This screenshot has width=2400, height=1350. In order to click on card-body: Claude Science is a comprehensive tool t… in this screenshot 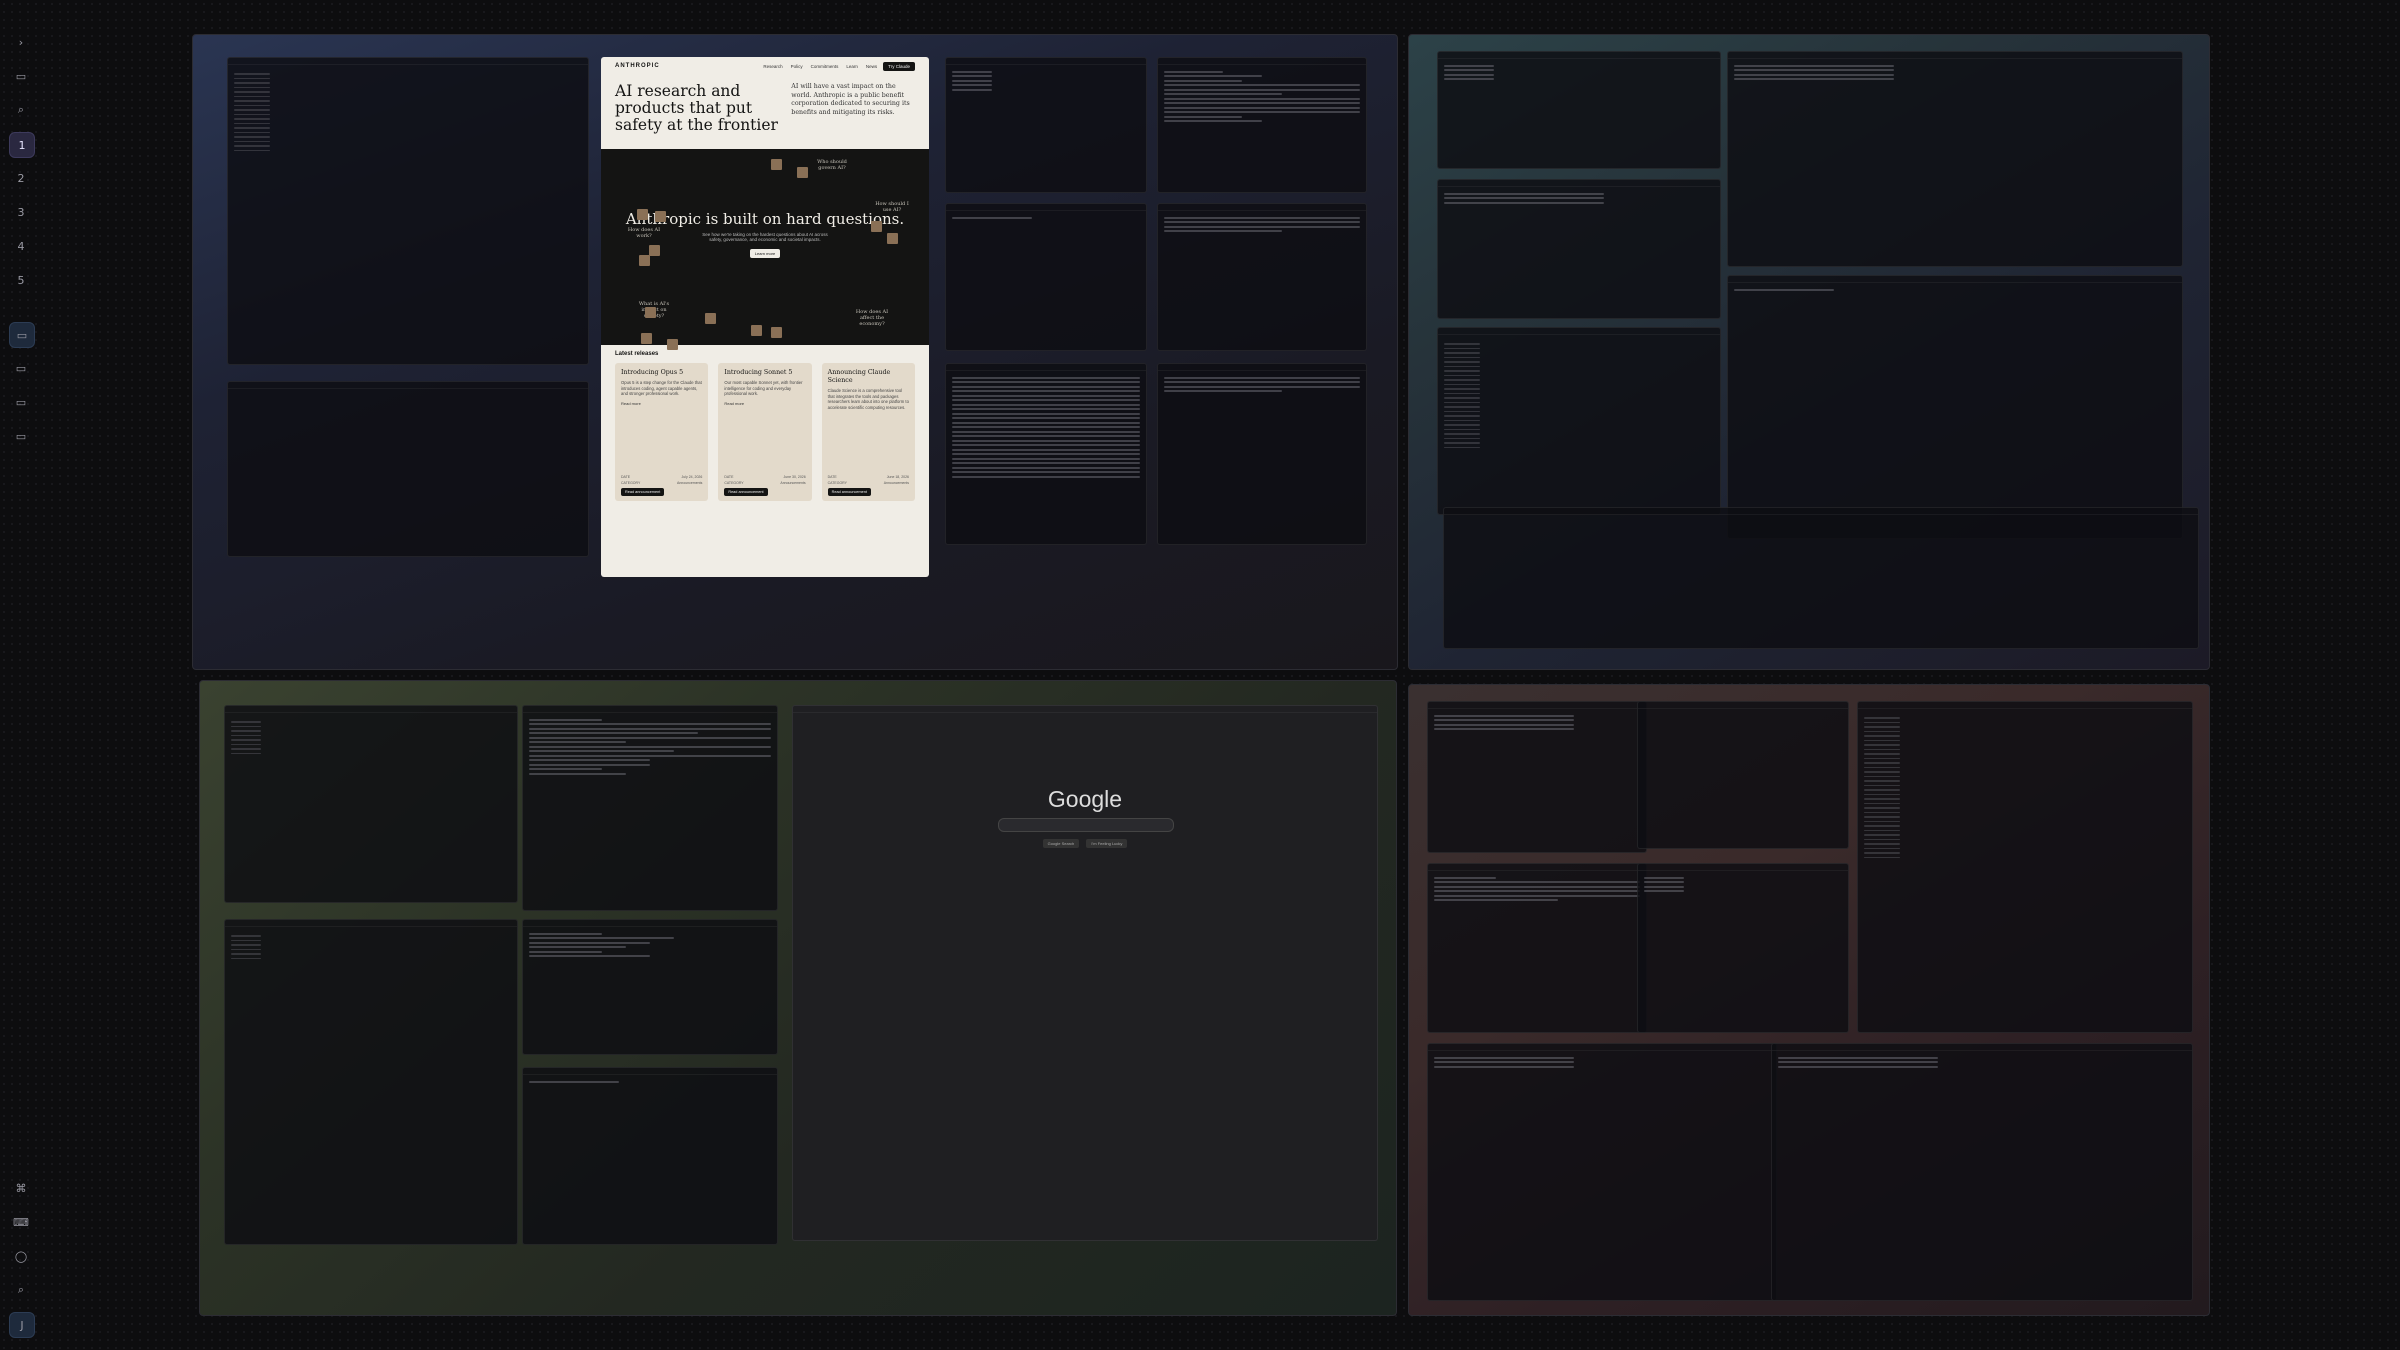, I will do `click(868, 399)`.